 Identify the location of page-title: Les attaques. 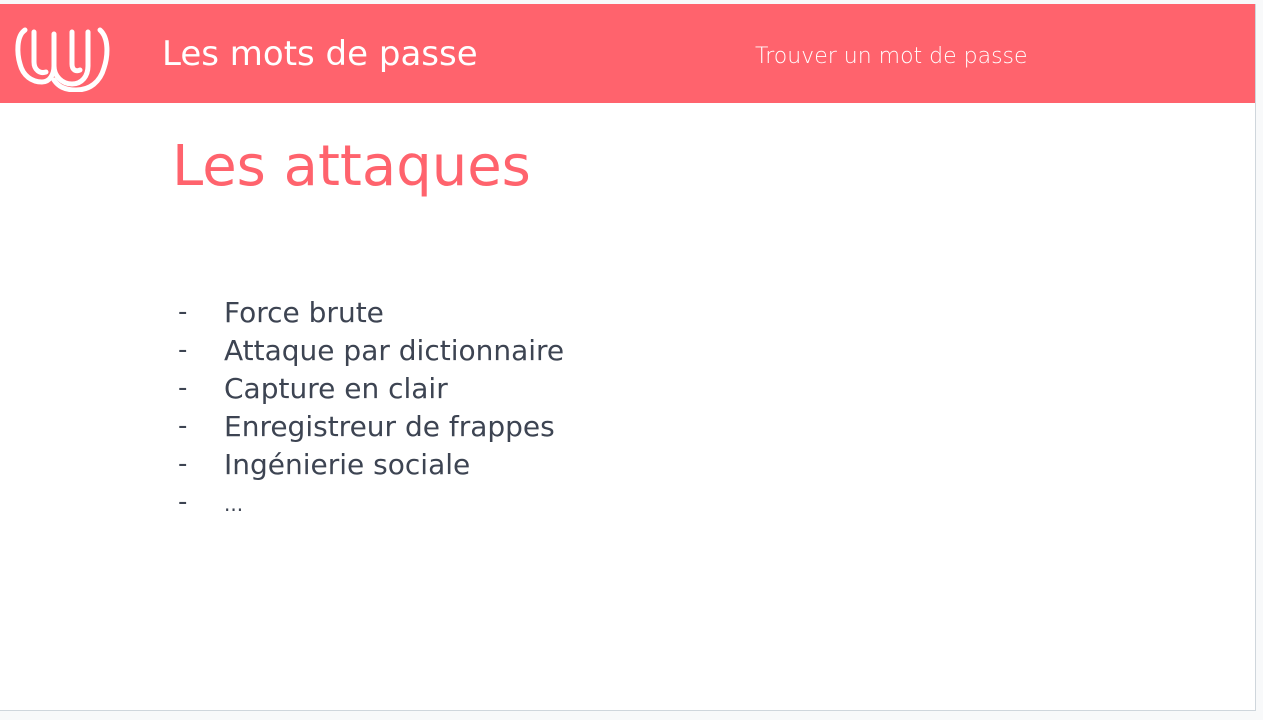
(351, 166).